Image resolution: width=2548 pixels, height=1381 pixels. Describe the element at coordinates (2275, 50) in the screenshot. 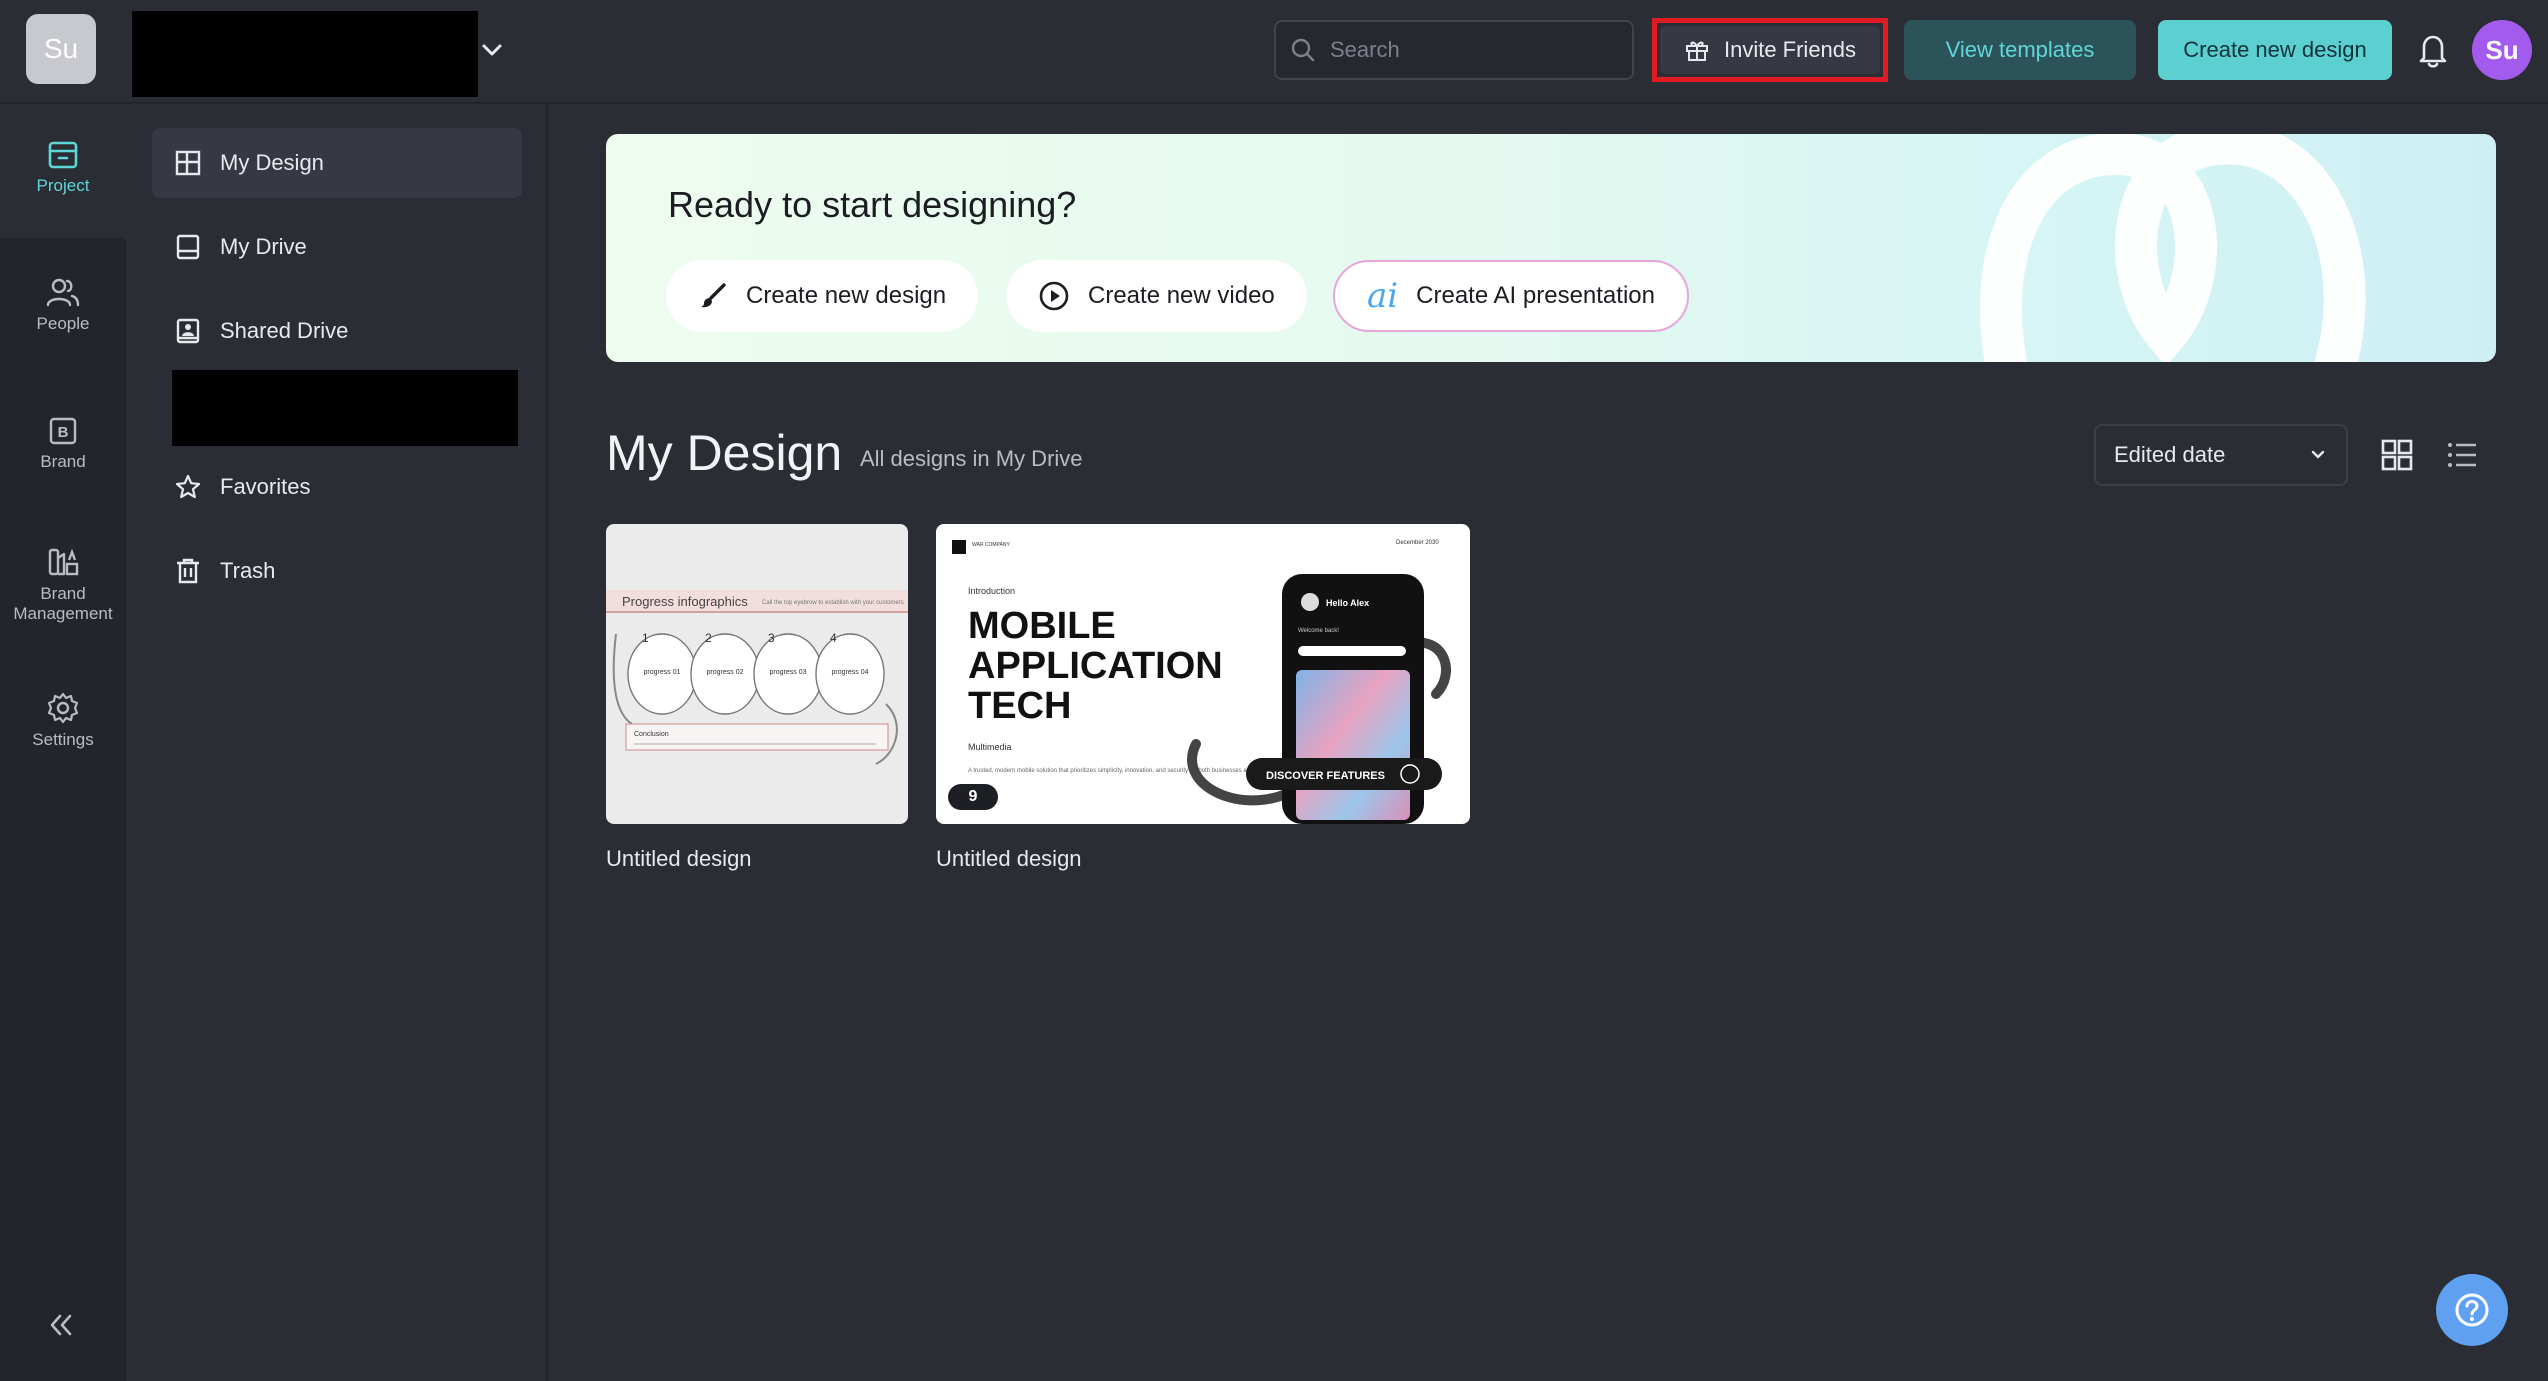

I see `create-new-design-button: Create new design` at that location.